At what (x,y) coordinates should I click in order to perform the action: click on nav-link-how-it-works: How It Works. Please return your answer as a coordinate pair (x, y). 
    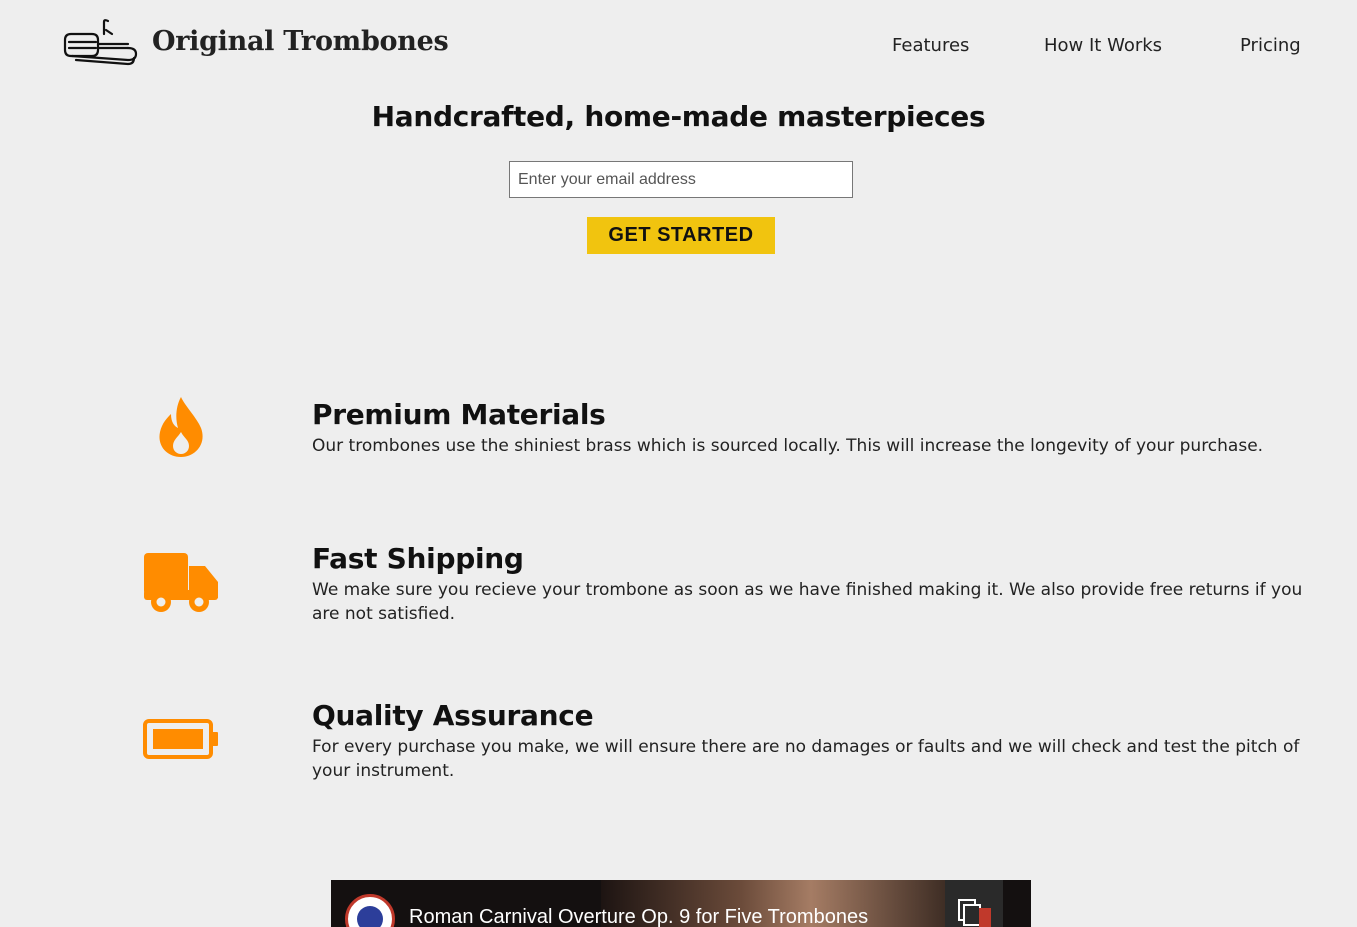
    Looking at the image, I should click on (1103, 45).